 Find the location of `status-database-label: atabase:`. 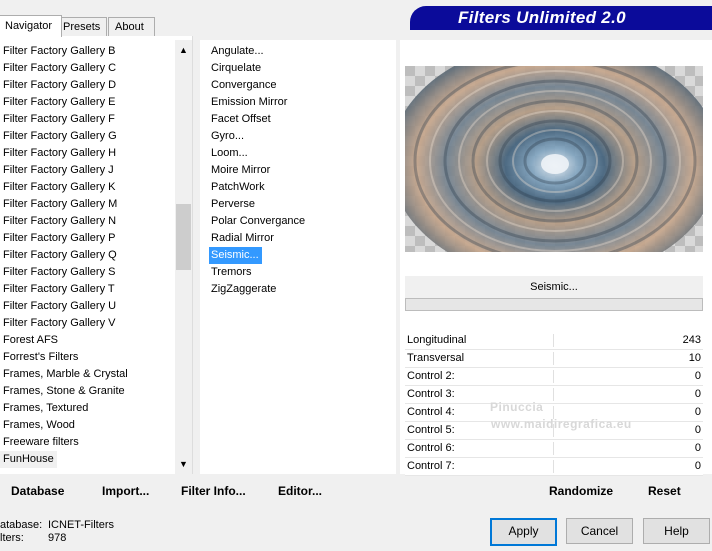

status-database-label: atabase: is located at coordinates (21, 525).